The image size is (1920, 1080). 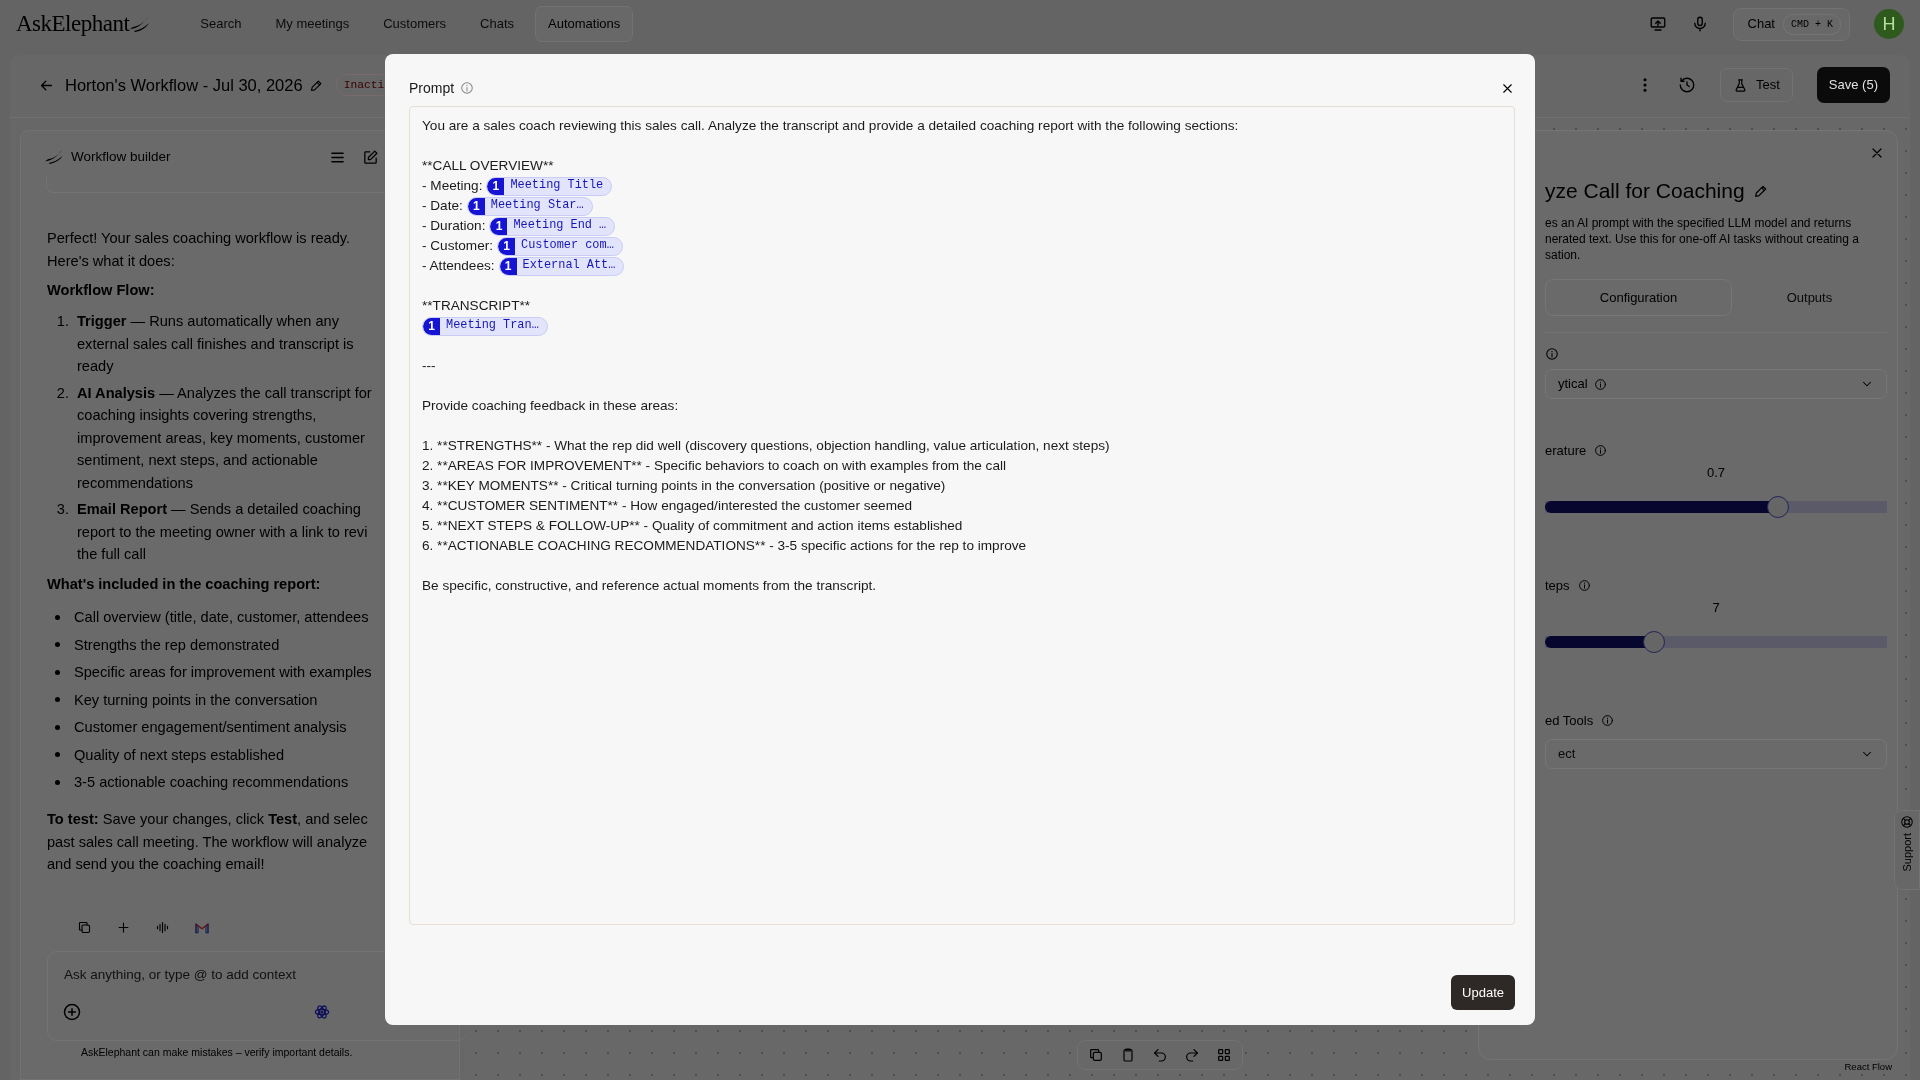 I want to click on list-item-text: AI Analysis — Analyzes the call transcript for coaching insights covering strengths, improvement areas, key moments, customer sentiment, next steps, and actionable recommendations, so click(x=224, y=438).